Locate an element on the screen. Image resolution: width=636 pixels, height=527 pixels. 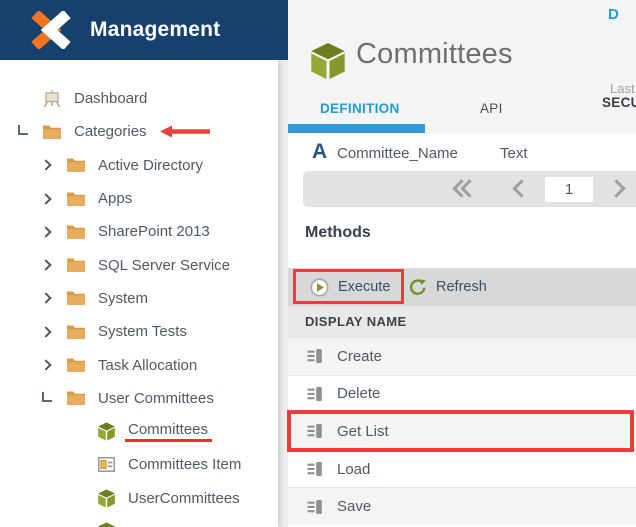
tree-item-user-committees: User Committees is located at coordinates (139, 398).